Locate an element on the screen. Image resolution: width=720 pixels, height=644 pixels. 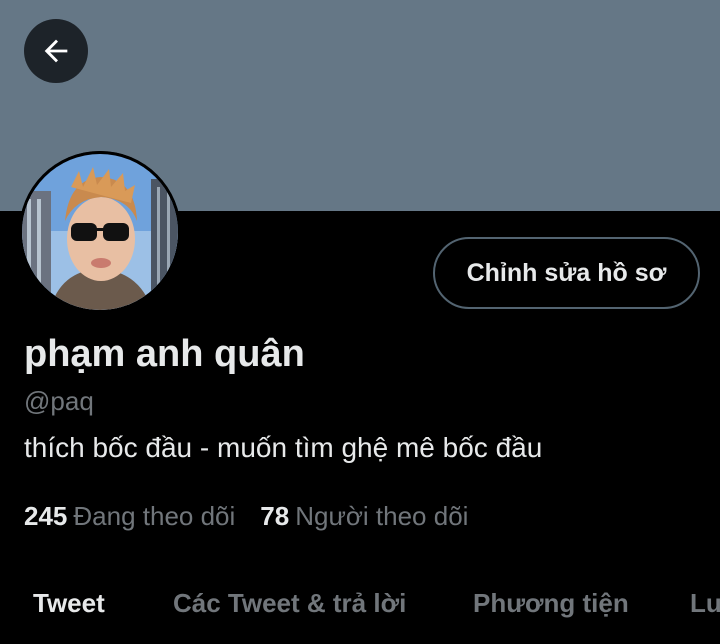
avatar-image is located at coordinates (100, 232).